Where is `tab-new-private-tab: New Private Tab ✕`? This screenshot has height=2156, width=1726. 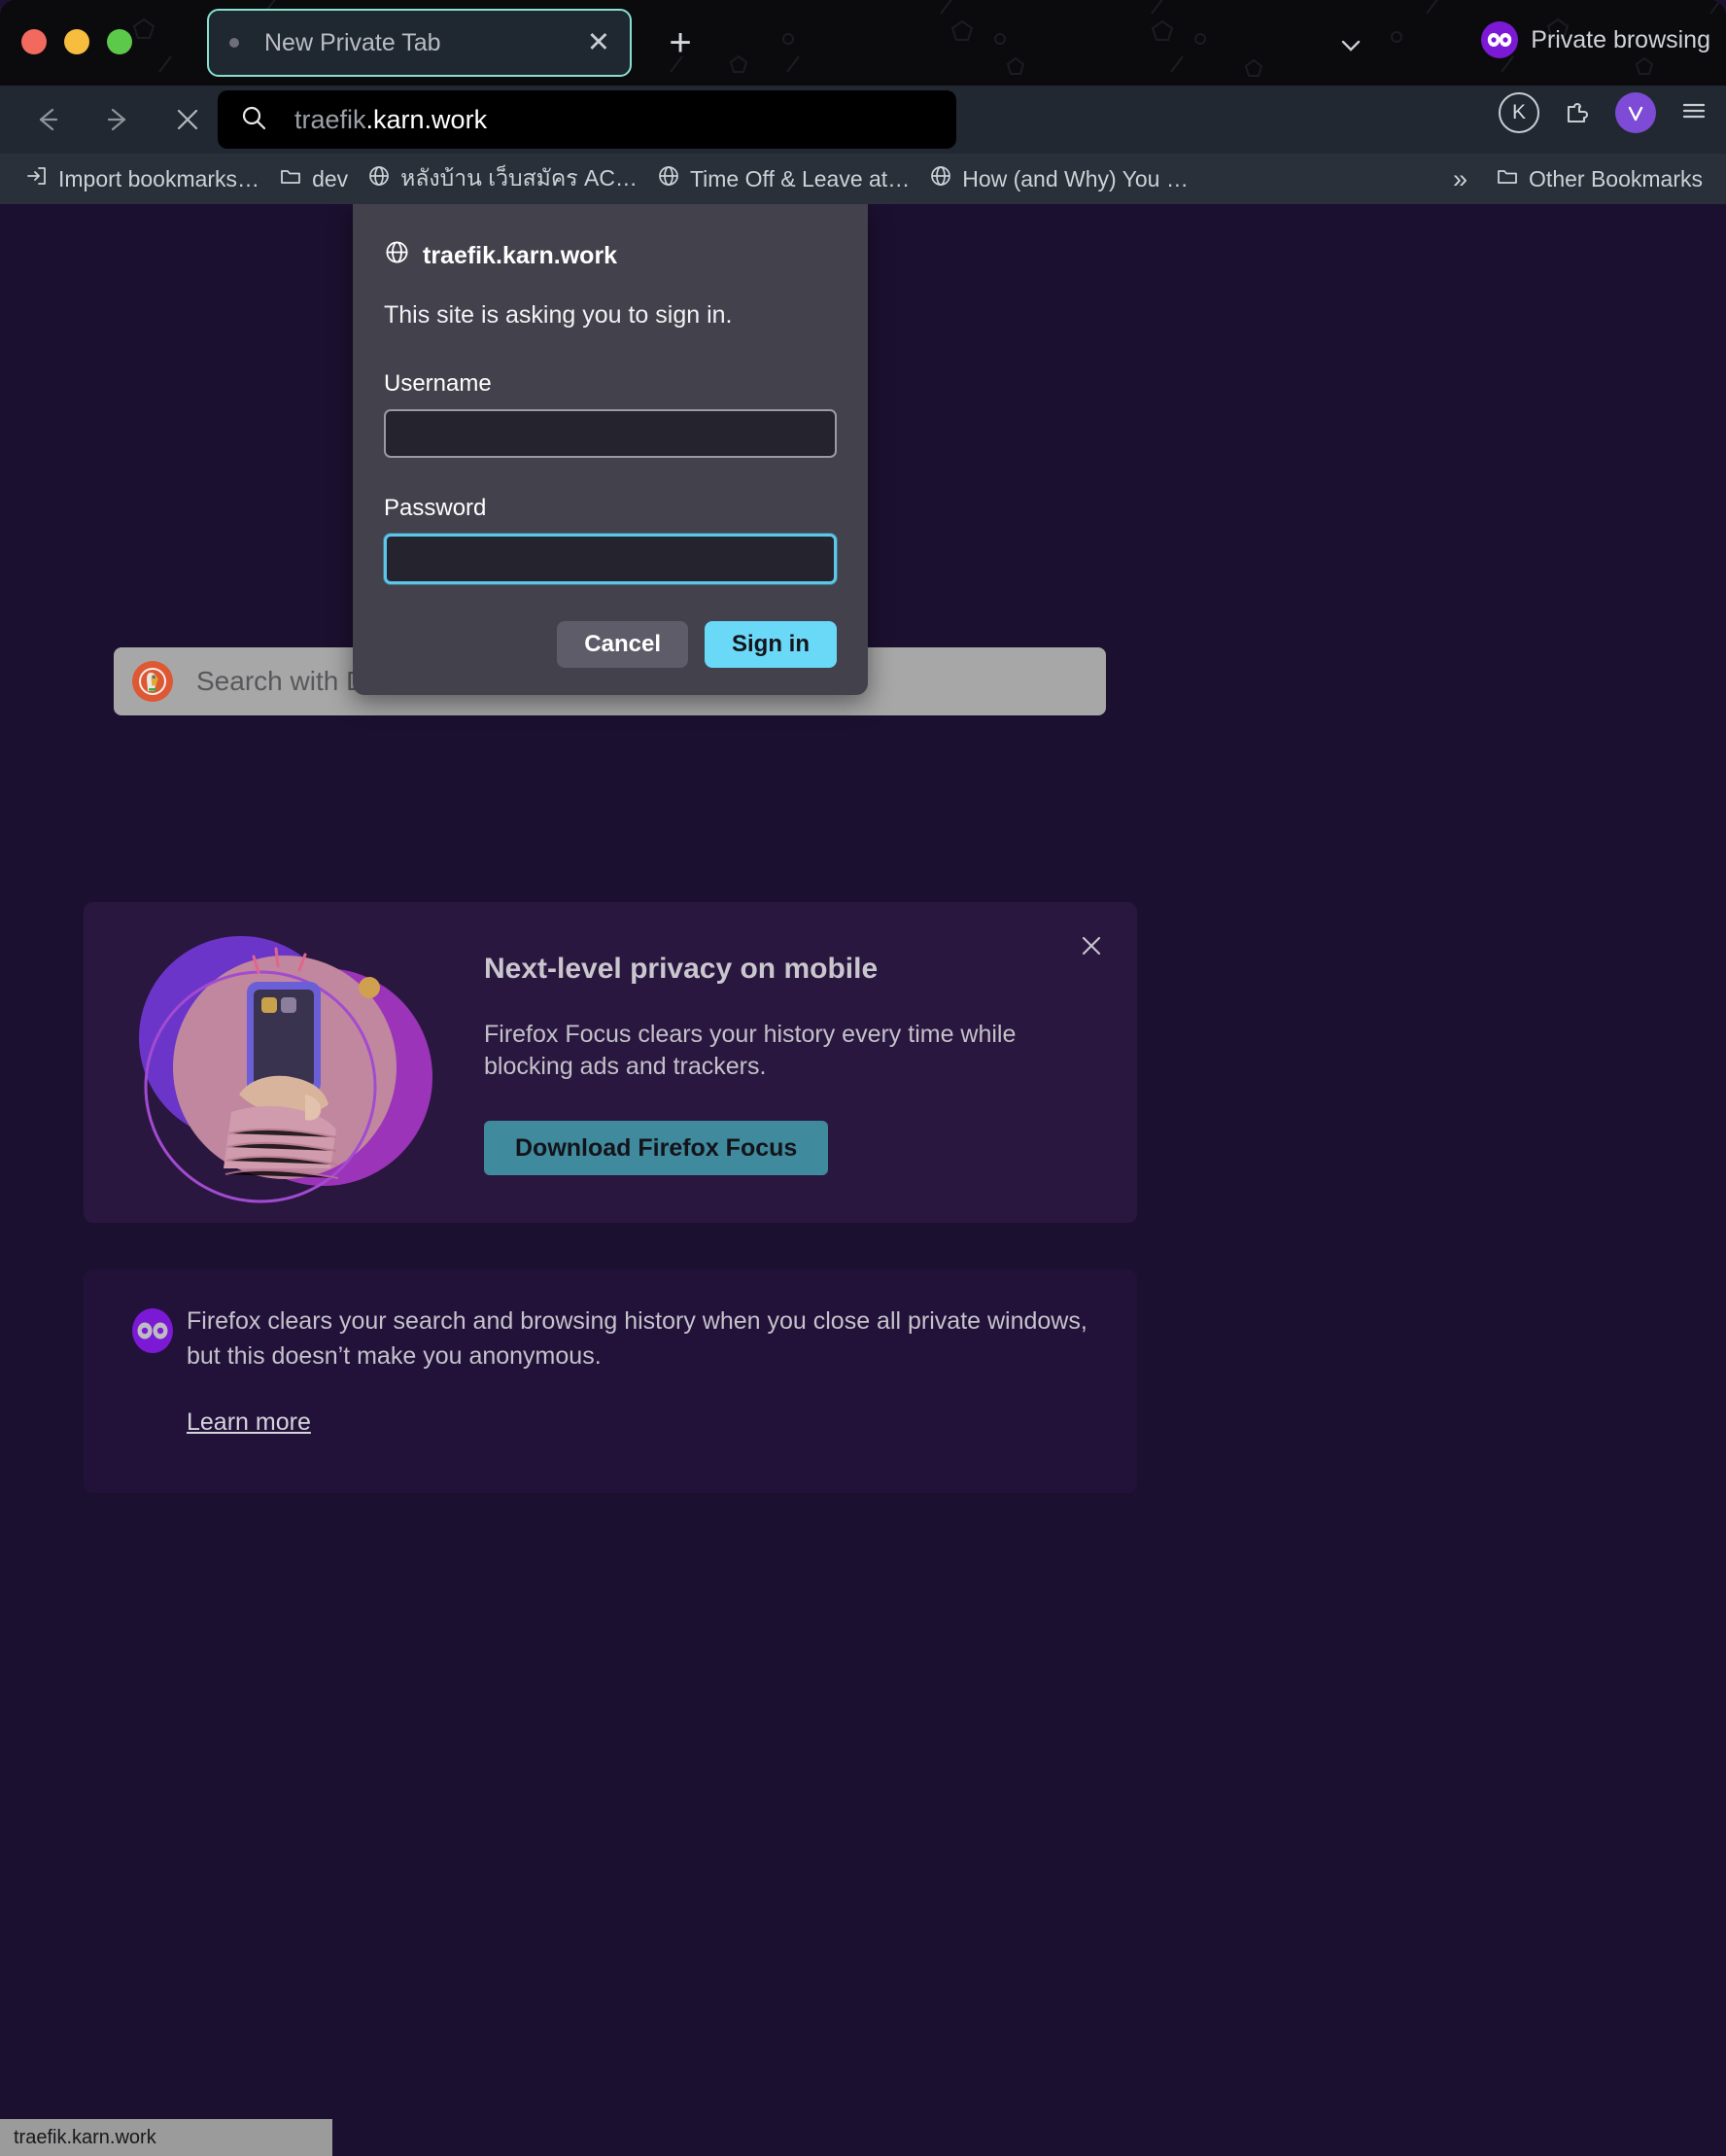 tab-new-private-tab: New Private Tab ✕ is located at coordinates (419, 43).